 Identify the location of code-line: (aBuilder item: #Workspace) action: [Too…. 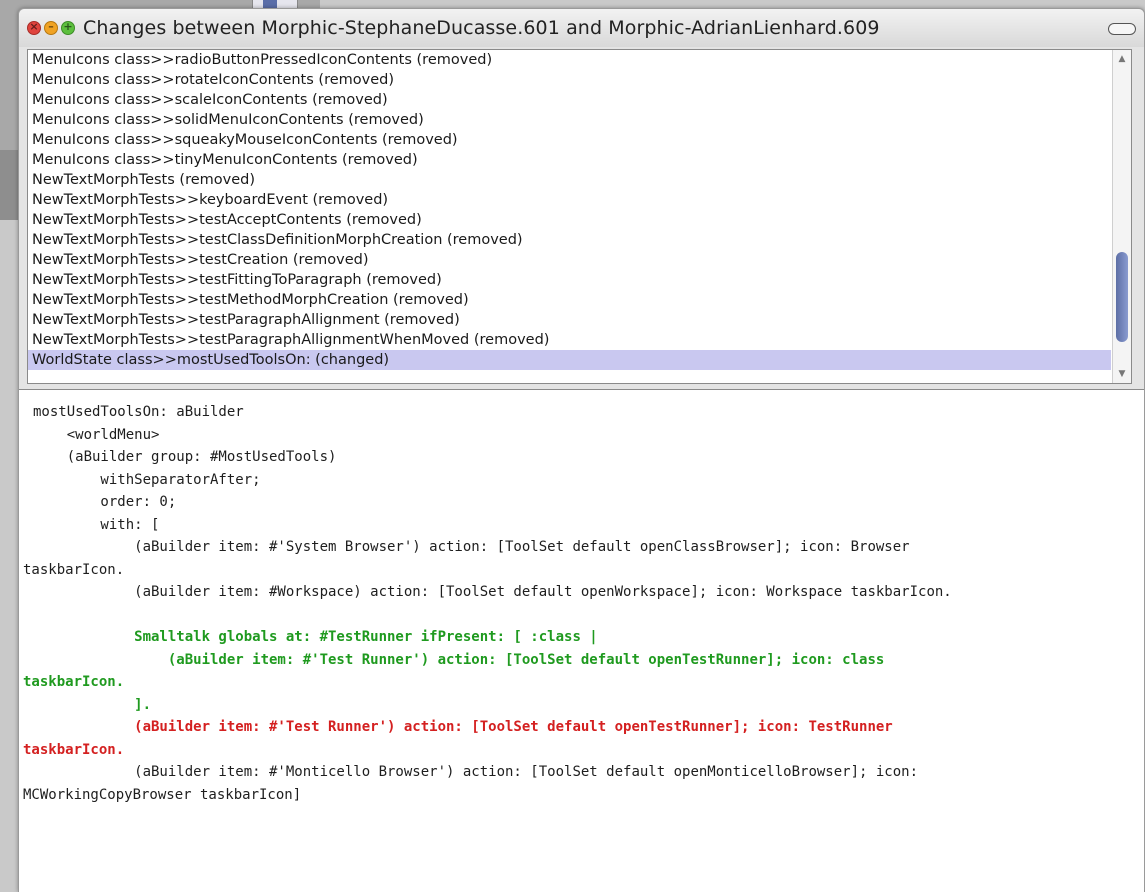
(492, 592).